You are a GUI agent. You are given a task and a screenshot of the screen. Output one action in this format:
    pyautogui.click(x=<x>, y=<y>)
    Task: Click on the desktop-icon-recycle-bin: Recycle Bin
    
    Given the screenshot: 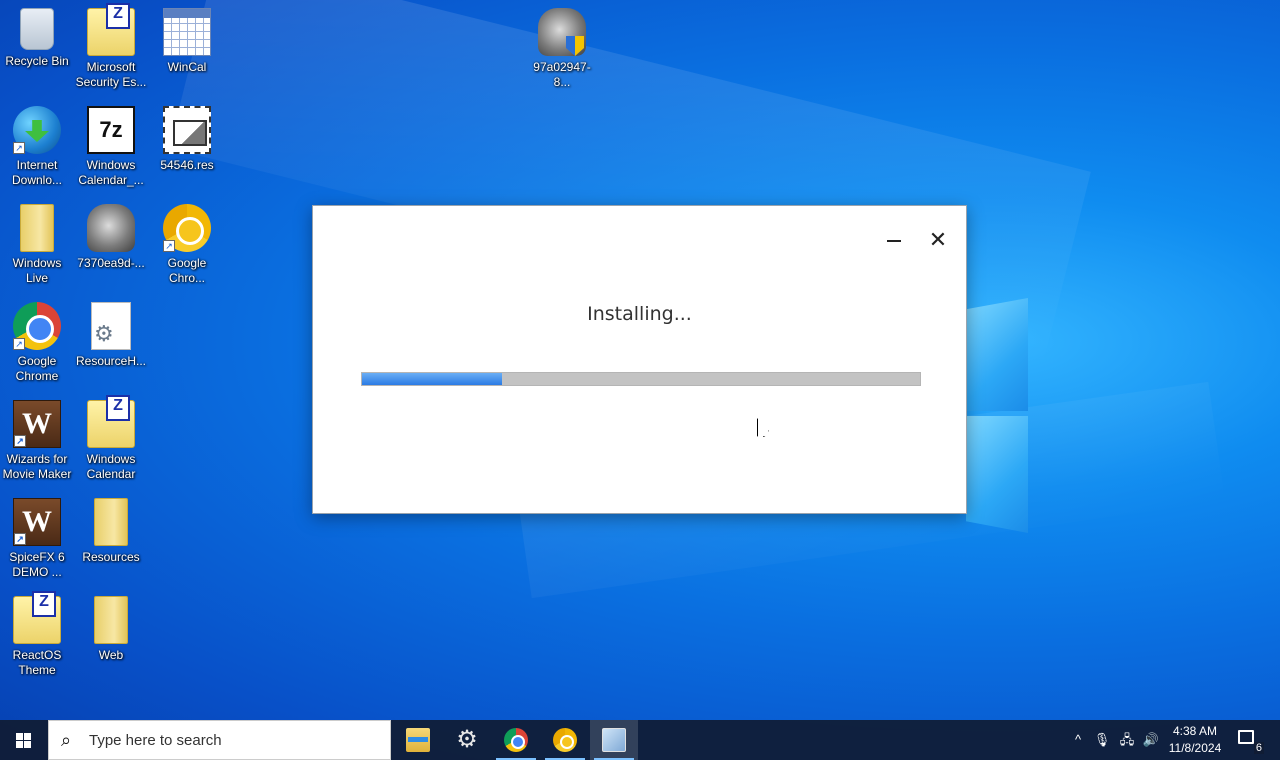 What is the action you would take?
    pyautogui.click(x=37, y=38)
    